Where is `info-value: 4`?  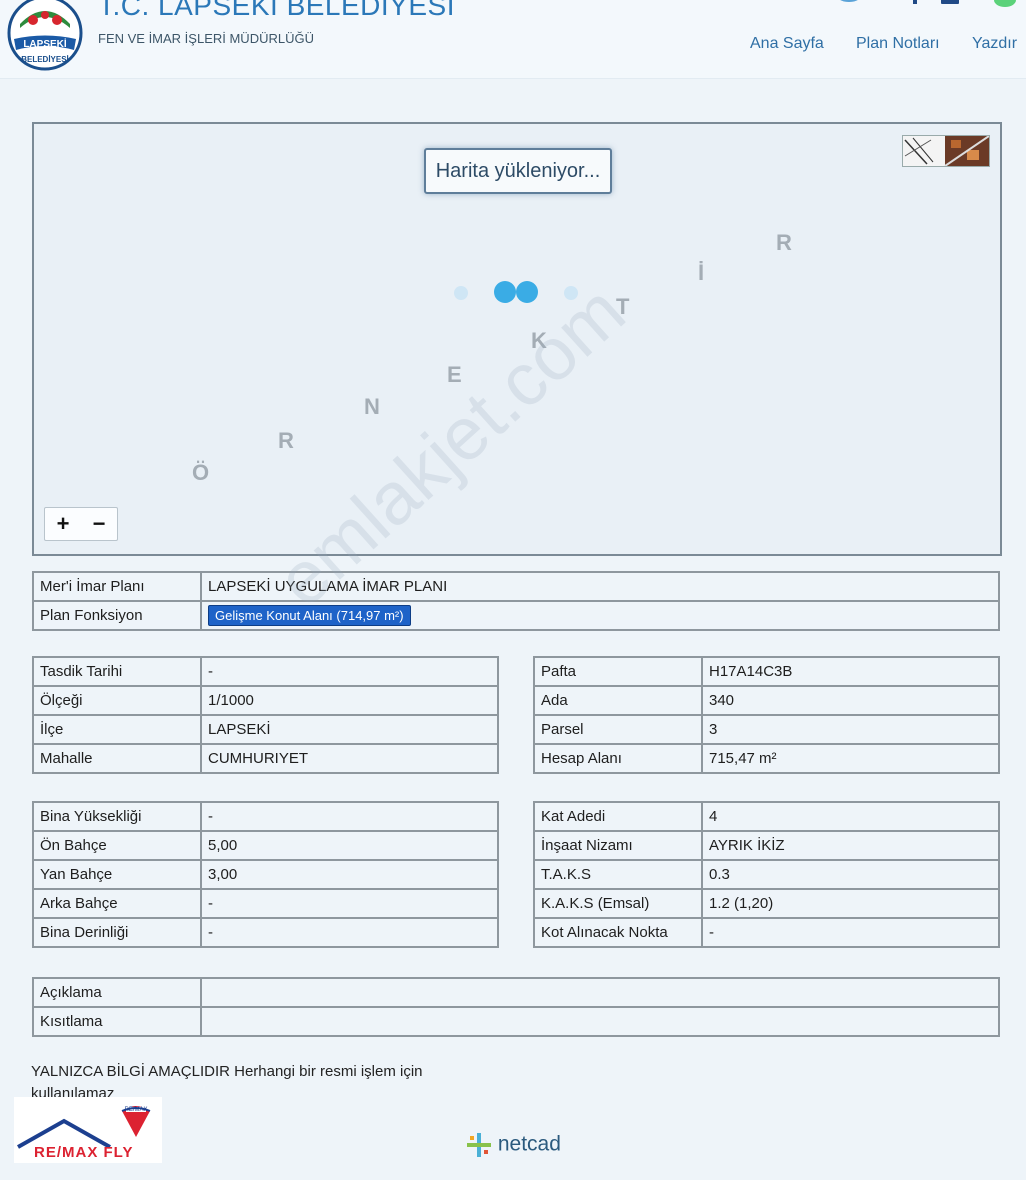
info-value: 4 is located at coordinates (850, 816).